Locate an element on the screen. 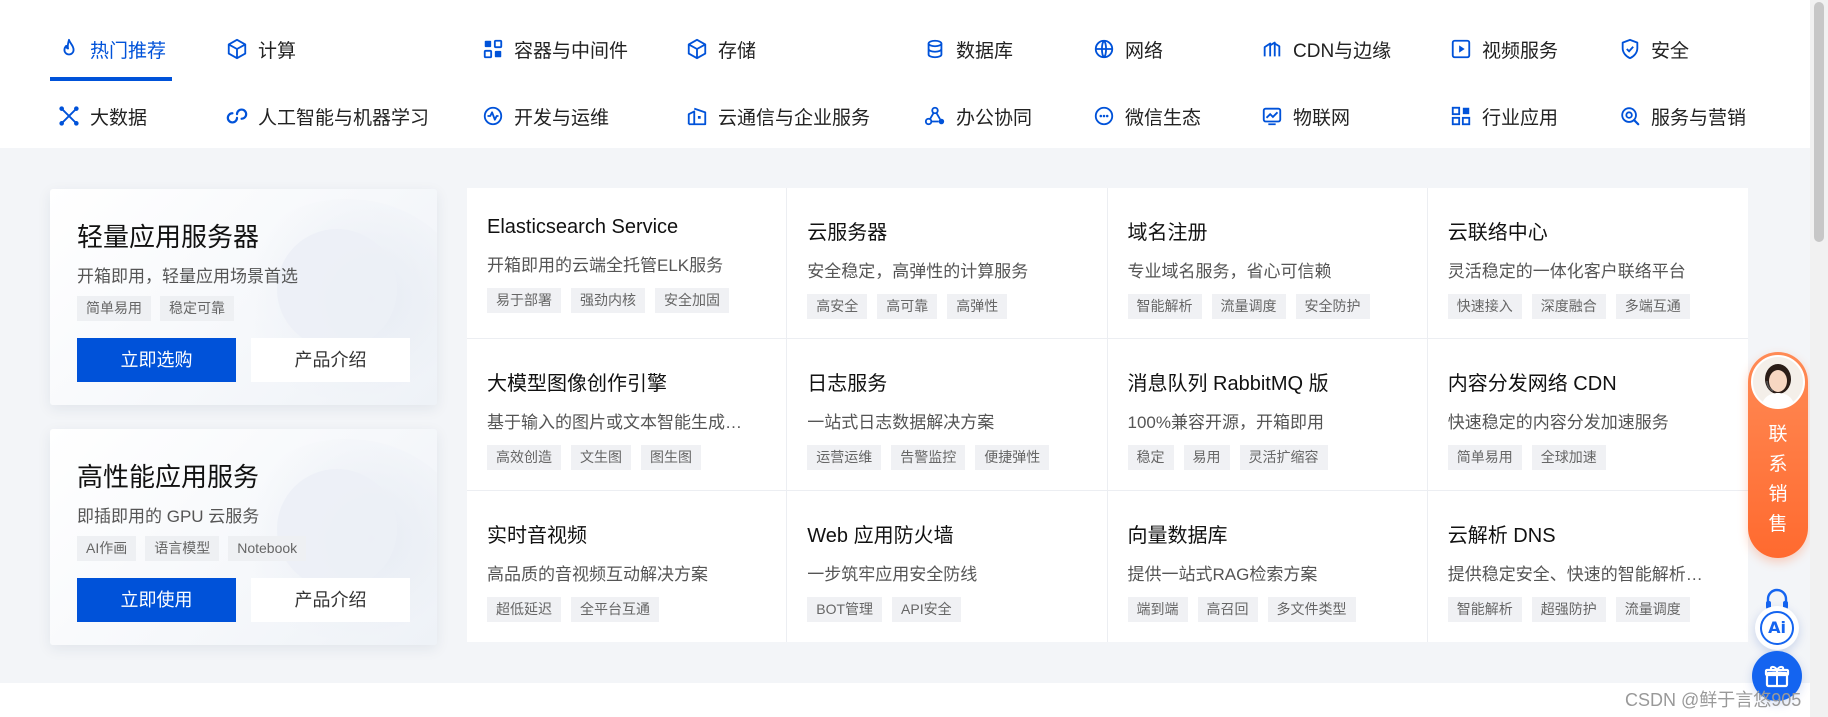 This screenshot has width=1828, height=717. promo-tag: 稳定可靠 is located at coordinates (197, 308).